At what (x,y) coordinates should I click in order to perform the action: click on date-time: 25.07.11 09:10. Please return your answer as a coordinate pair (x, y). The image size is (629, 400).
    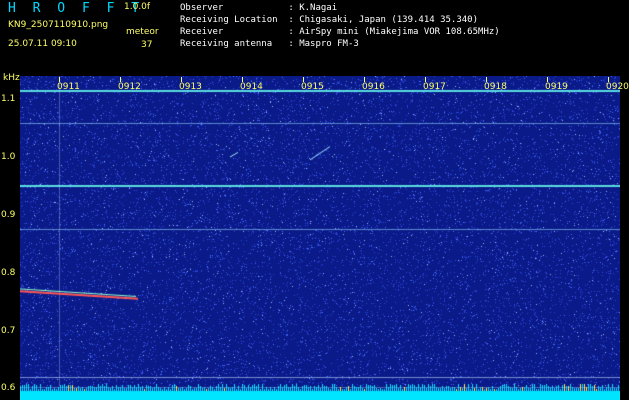
    Looking at the image, I should click on (42, 44).